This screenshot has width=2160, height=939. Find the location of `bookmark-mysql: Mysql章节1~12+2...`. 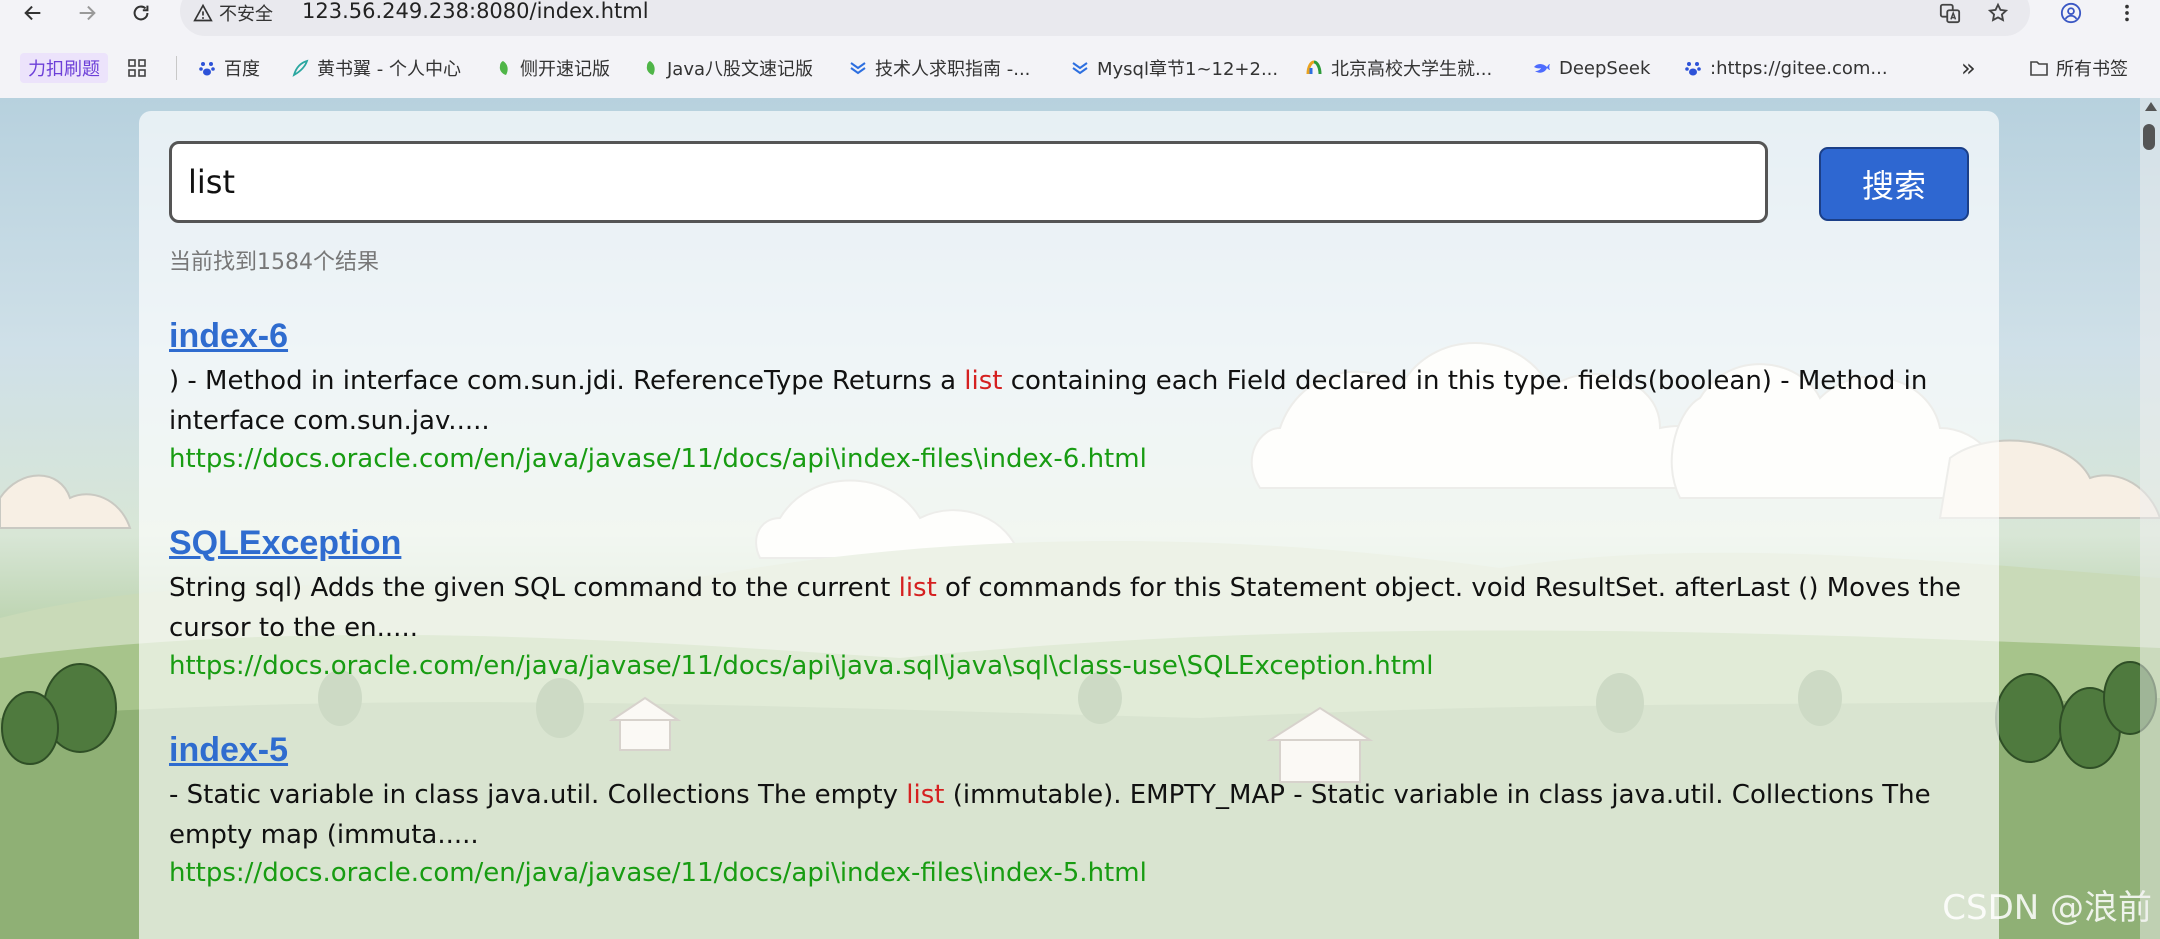

bookmark-mysql: Mysql章节1~12+2... is located at coordinates (1174, 68).